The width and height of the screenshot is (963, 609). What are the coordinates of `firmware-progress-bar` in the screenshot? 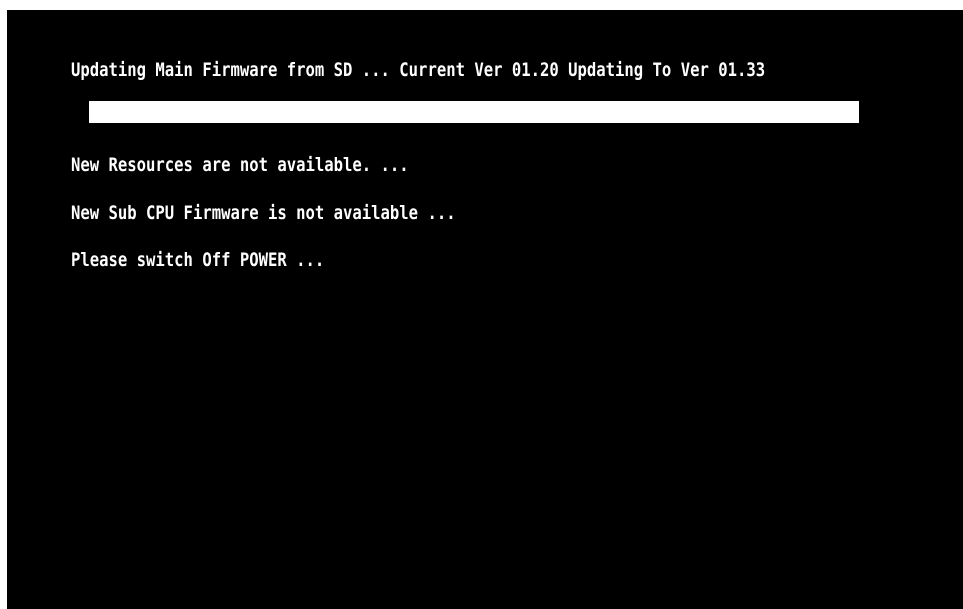 It's located at (474, 112).